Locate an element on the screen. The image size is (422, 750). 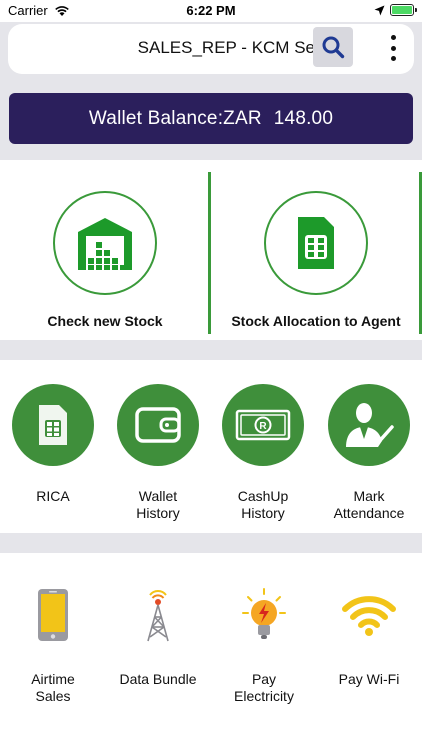
pay-wifi-button: Pay Wi-Fi is located at coordinates (369, 636).